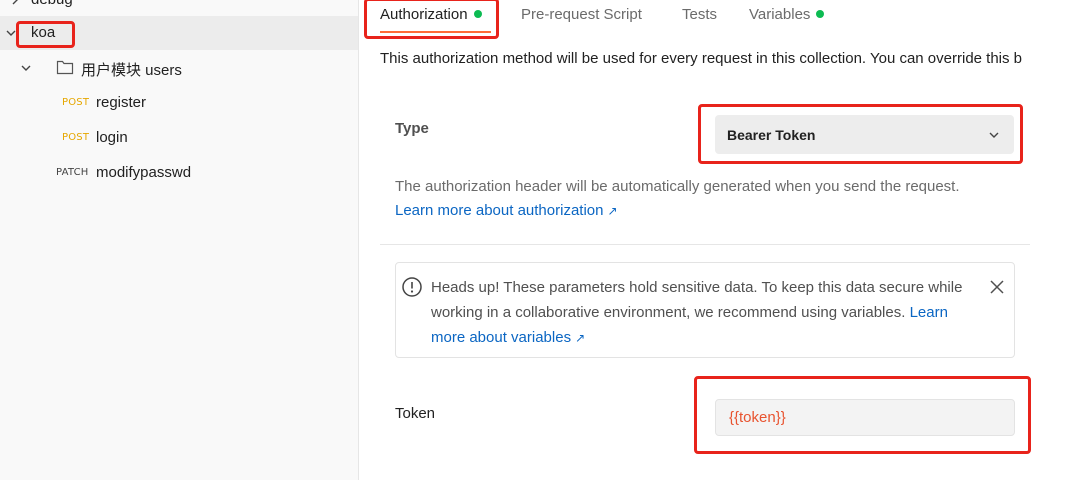 Image resolution: width=1069 pixels, height=480 pixels. Describe the element at coordinates (757, 417) in the screenshot. I see `token-value: {{token}}` at that location.